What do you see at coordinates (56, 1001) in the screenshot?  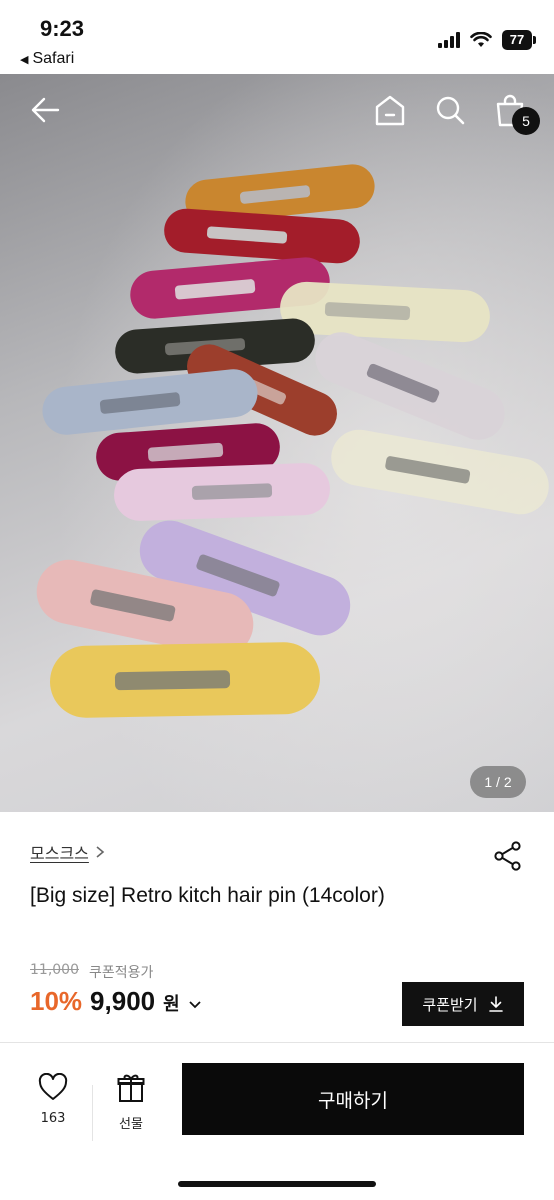 I see `discount-rate: 10%` at bounding box center [56, 1001].